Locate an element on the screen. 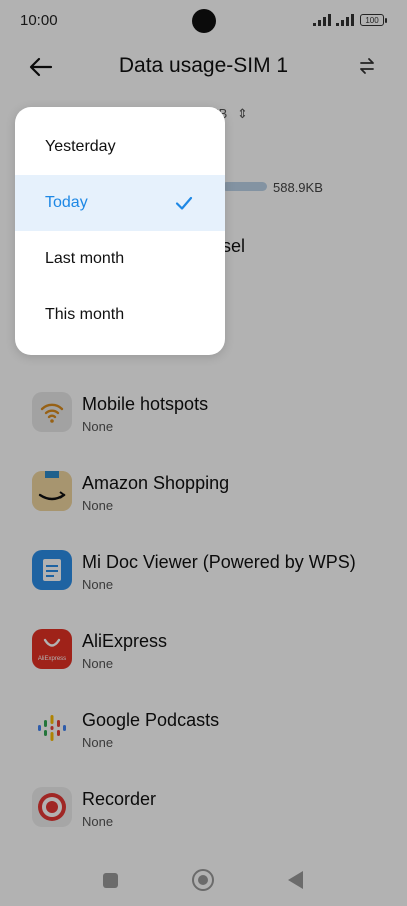  menu-item-last-month: Last month is located at coordinates (120, 259).